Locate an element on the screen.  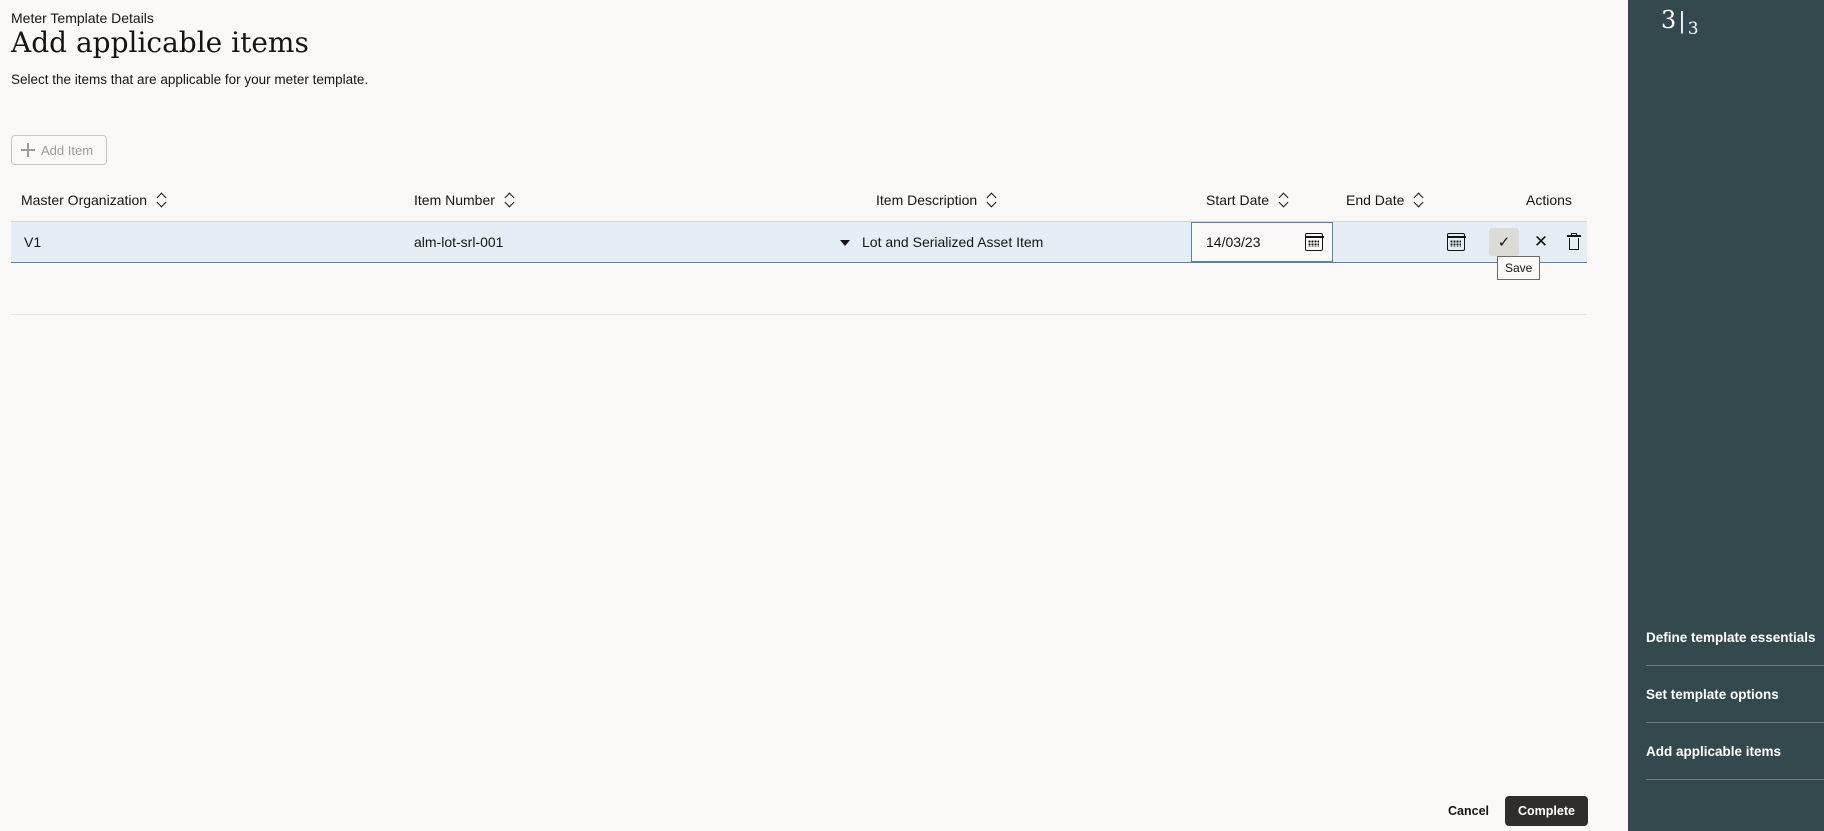
item-number-cell: alm-lot-srl-001 is located at coordinates (458, 242).